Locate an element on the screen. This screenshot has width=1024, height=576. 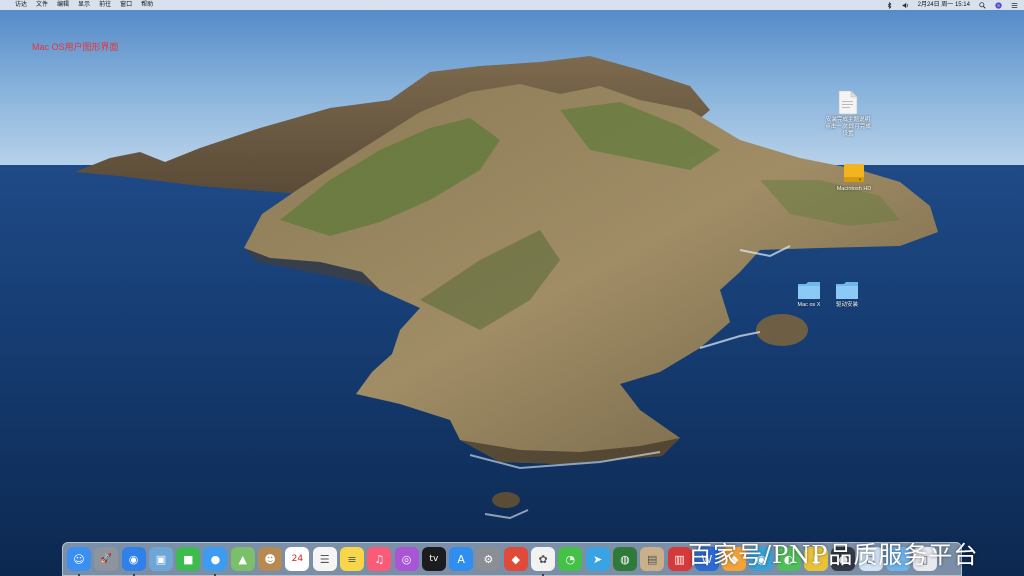
dock-app-store-icon: A is located at coordinates (461, 559).